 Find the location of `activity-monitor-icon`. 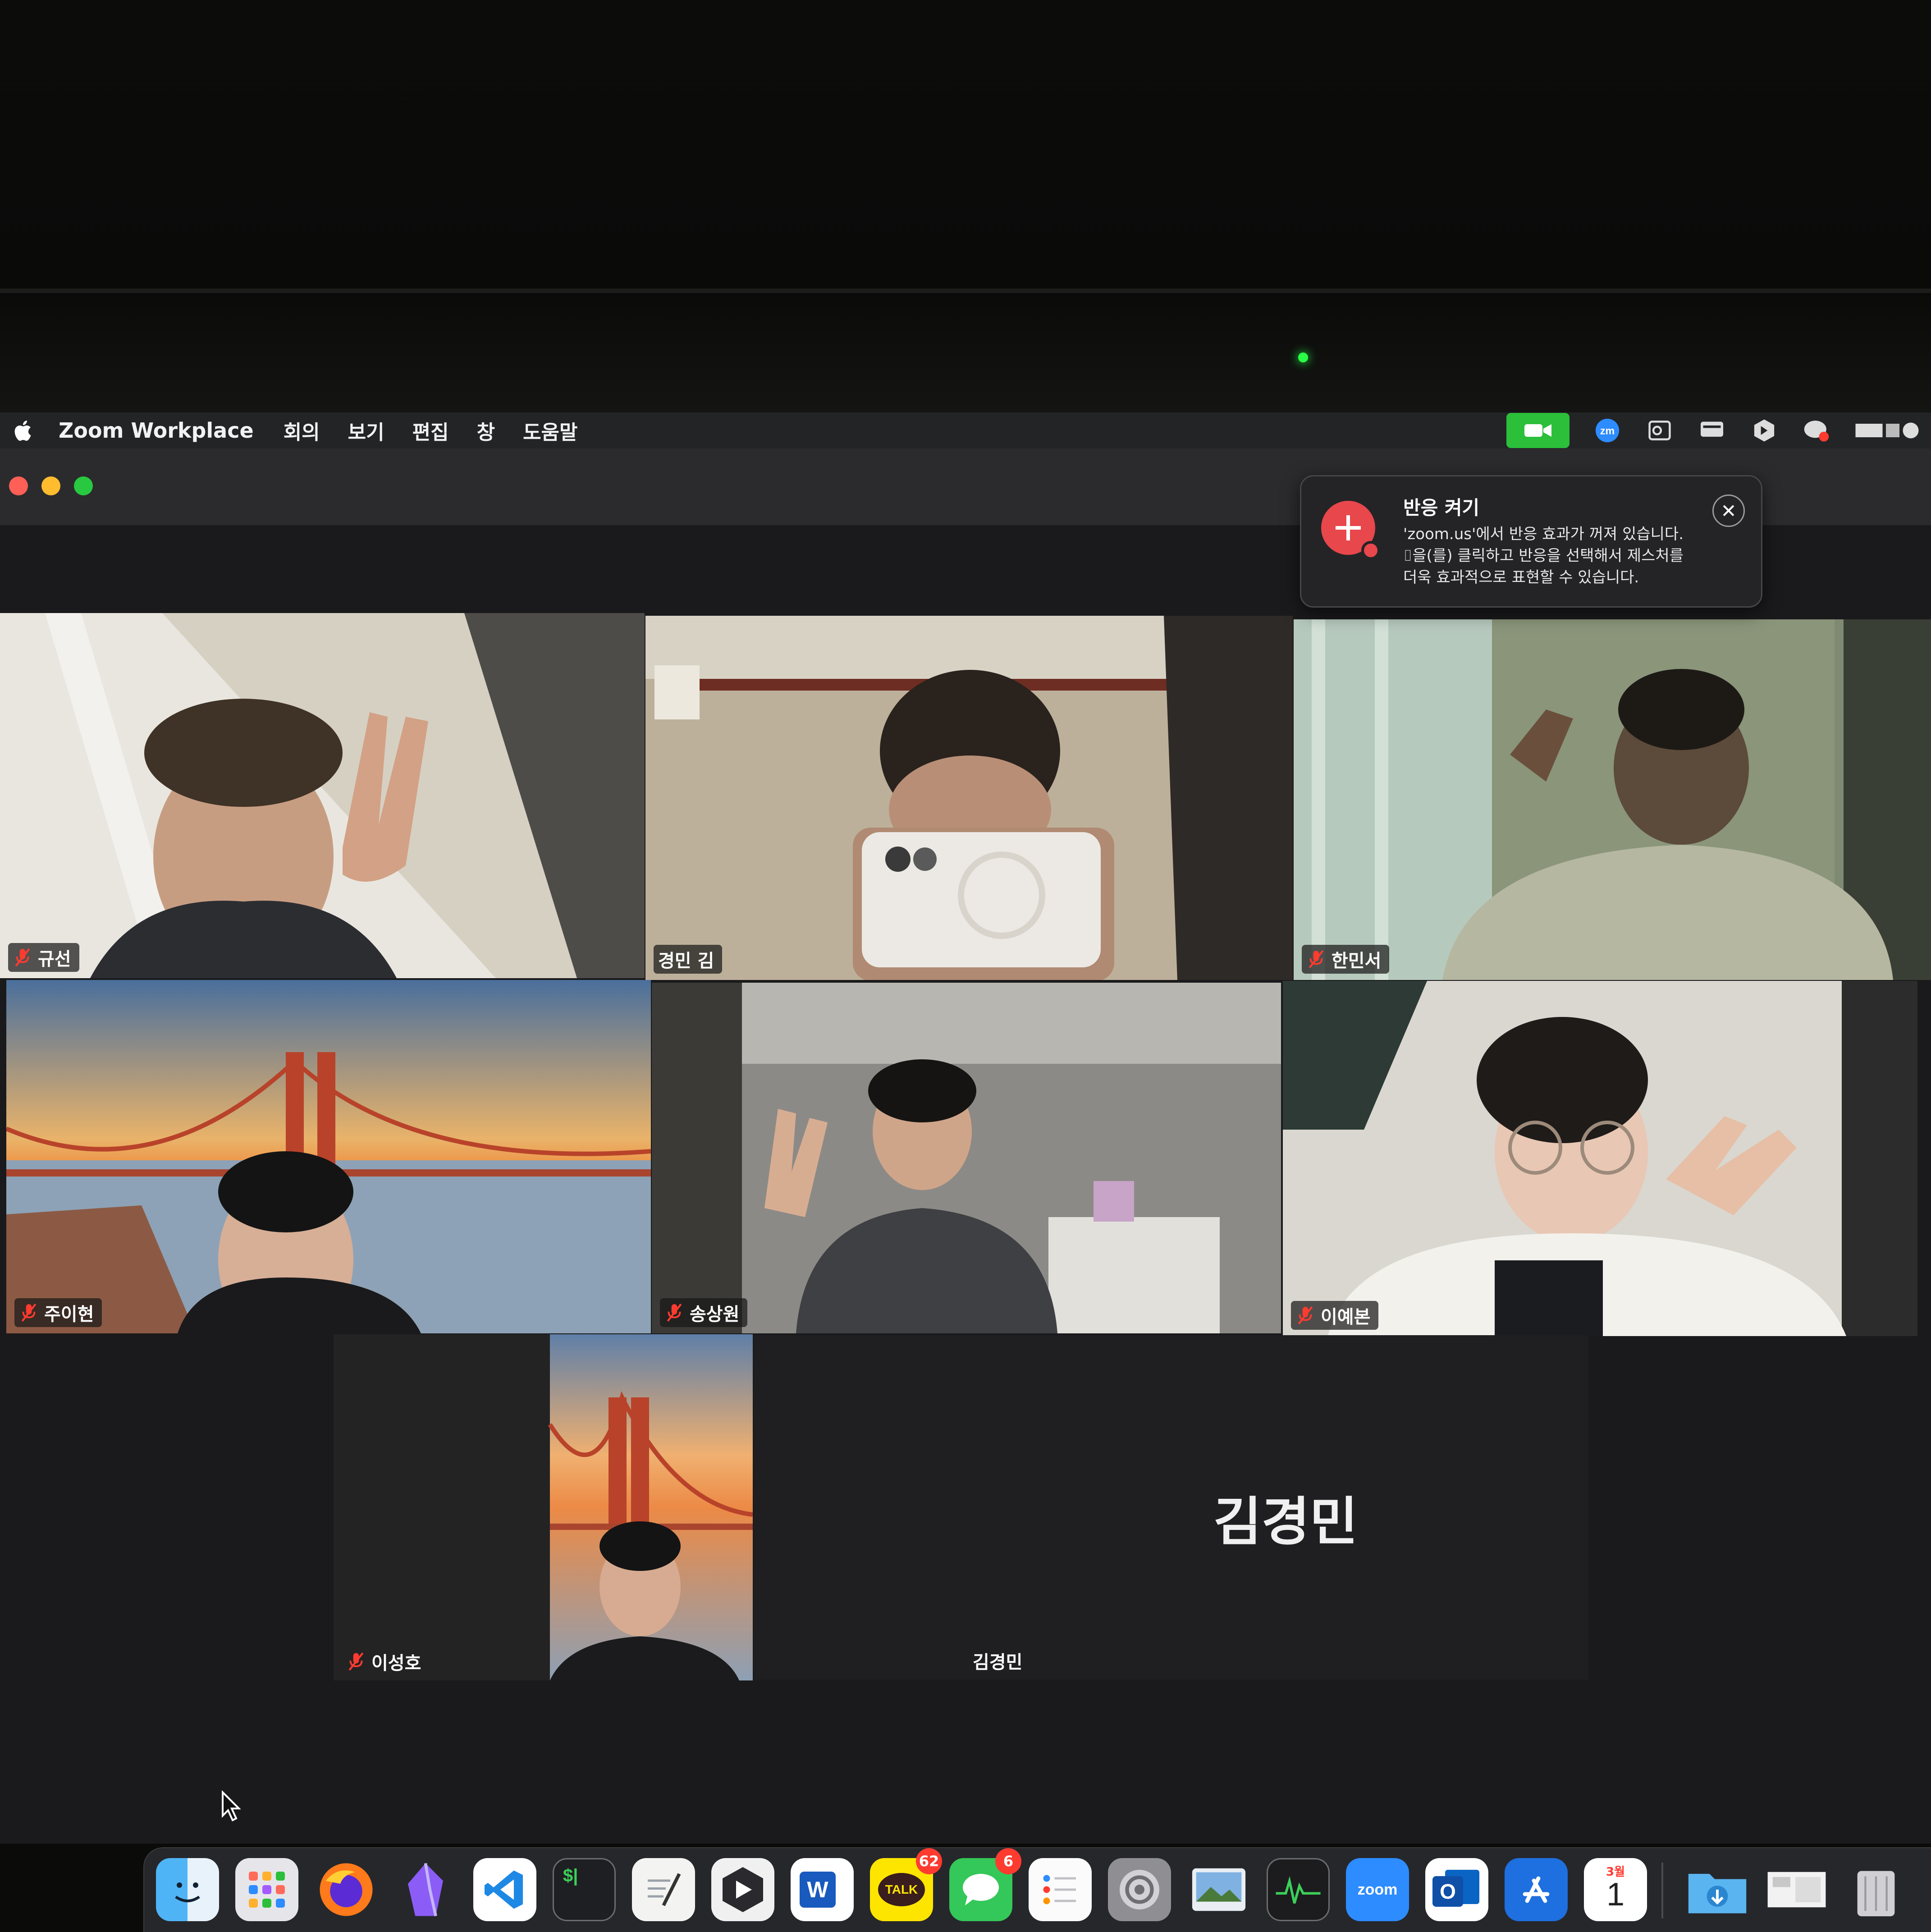

activity-monitor-icon is located at coordinates (1298, 1890).